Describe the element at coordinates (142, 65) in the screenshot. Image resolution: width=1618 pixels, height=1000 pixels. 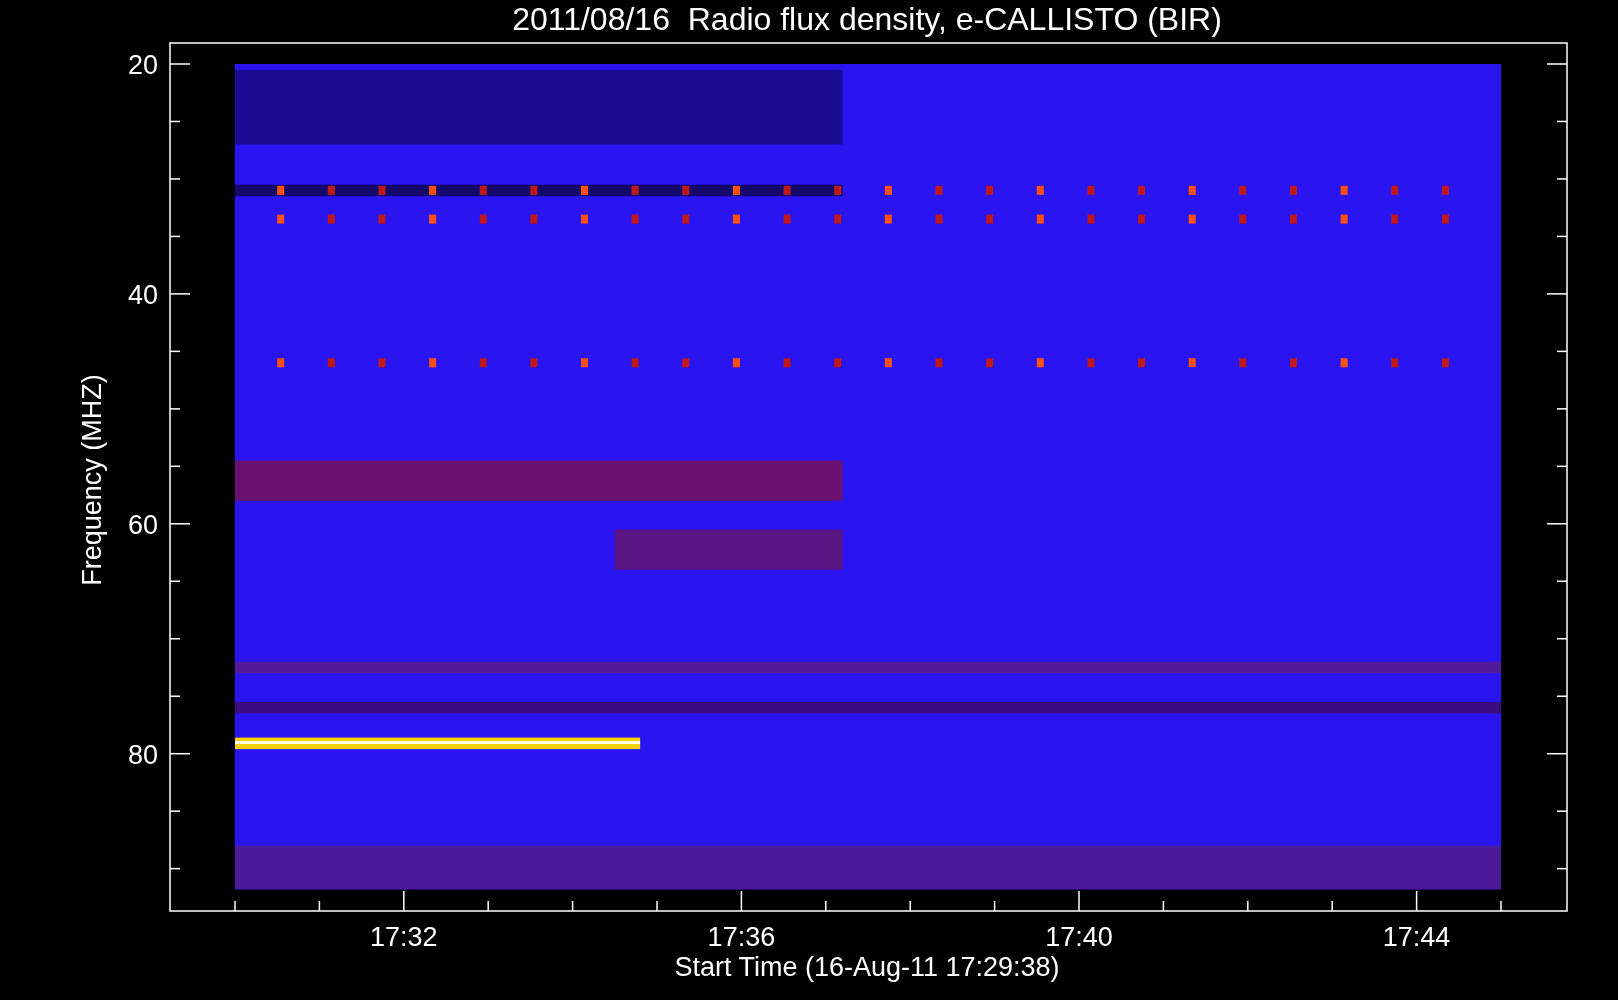
I see `y-tick-label: 20` at that location.